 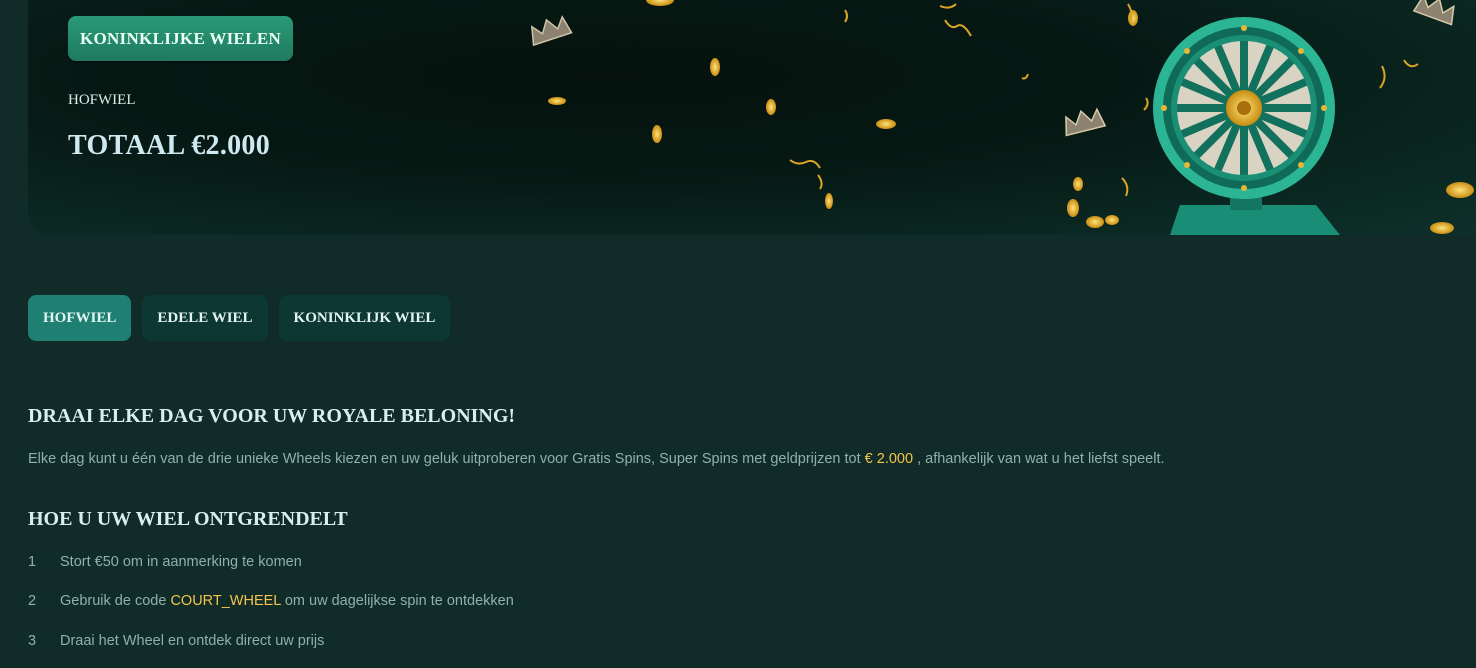 What do you see at coordinates (205, 318) in the screenshot?
I see `tab-edele-wiel: EDELE WIEL` at bounding box center [205, 318].